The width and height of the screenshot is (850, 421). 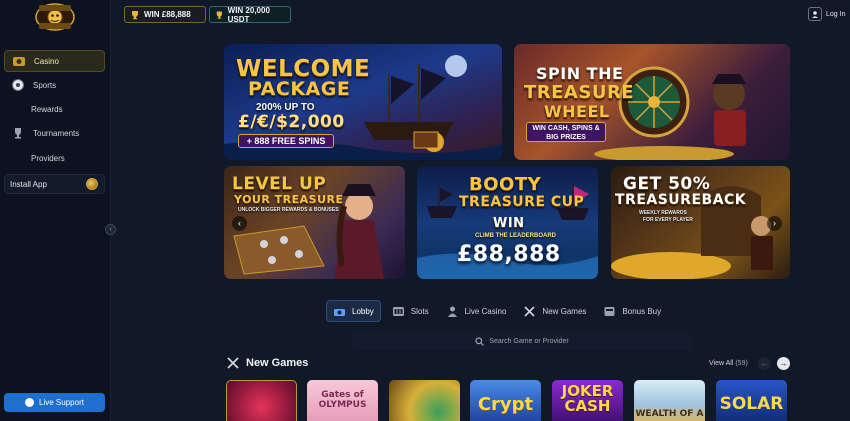 What do you see at coordinates (299, 89) in the screenshot?
I see `banner-title: PACKAGE` at bounding box center [299, 89].